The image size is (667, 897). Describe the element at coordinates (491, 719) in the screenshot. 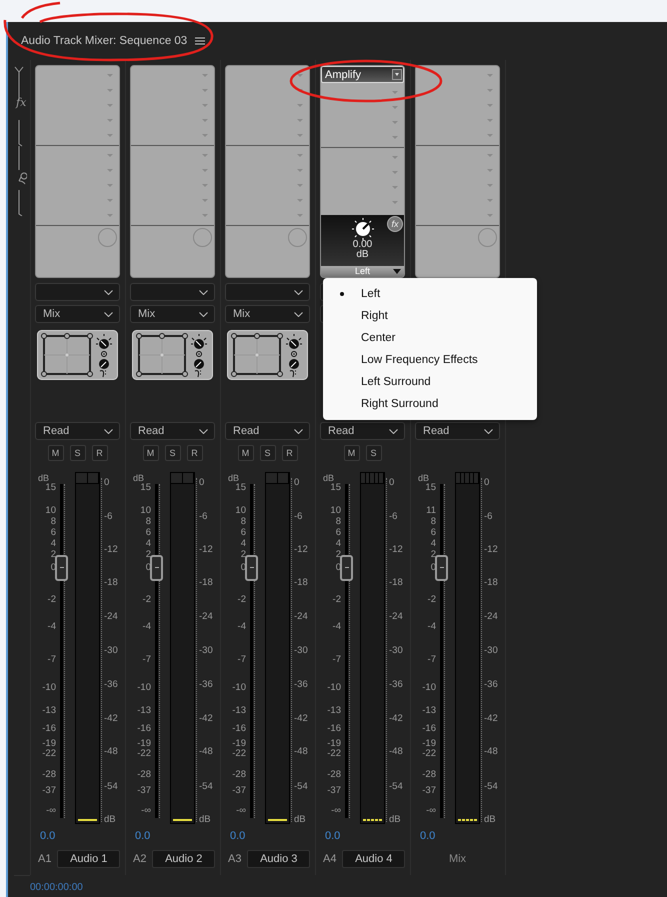

I see `meter-label: -42` at that location.